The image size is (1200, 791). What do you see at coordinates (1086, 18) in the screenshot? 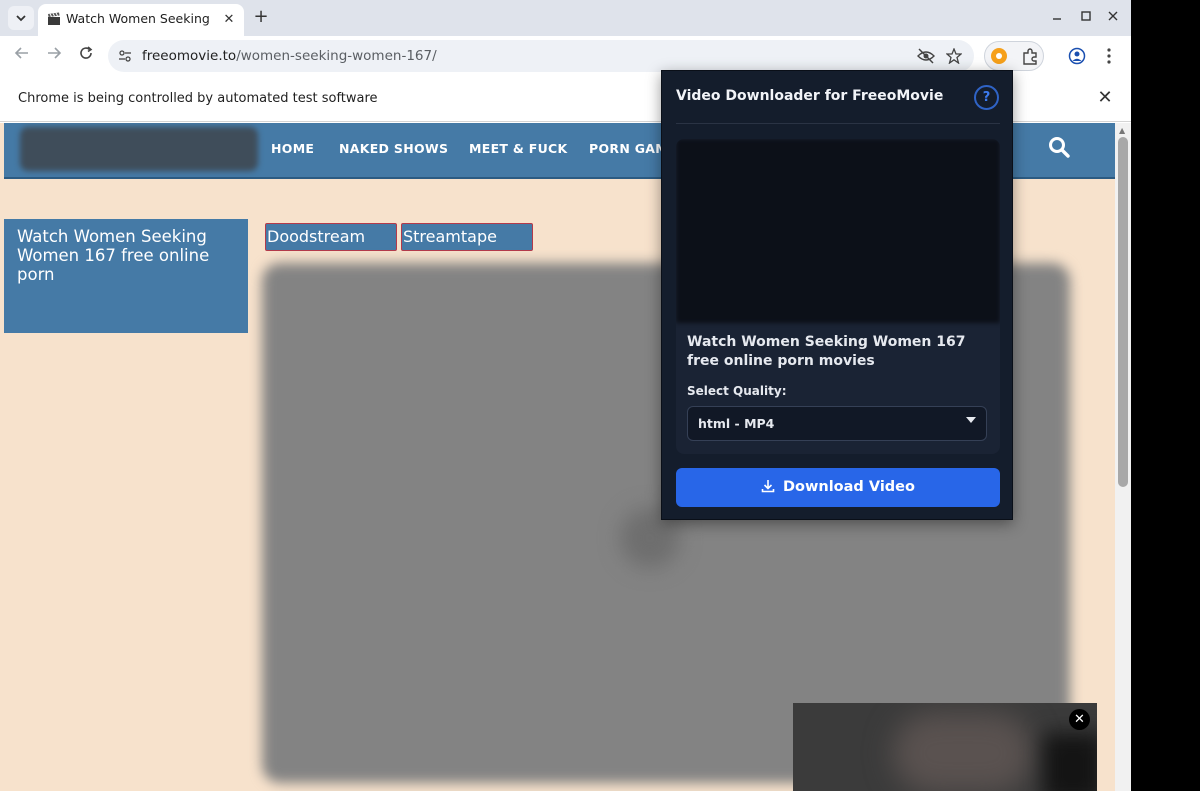
I see `maximize-icon` at bounding box center [1086, 18].